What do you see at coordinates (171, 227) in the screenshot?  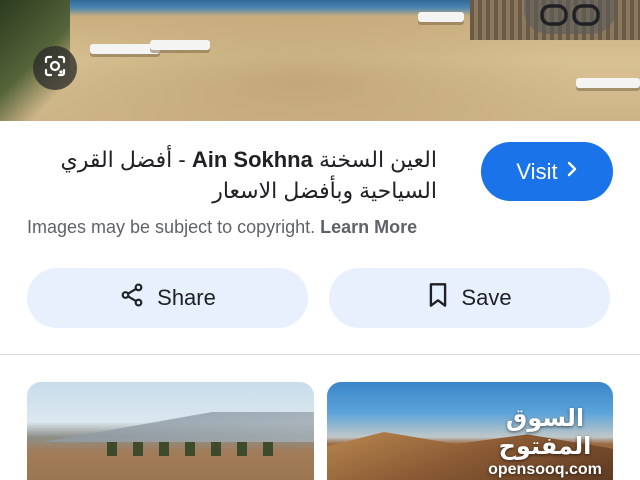 I see `copyright-text: Images may be subject to copyright.` at bounding box center [171, 227].